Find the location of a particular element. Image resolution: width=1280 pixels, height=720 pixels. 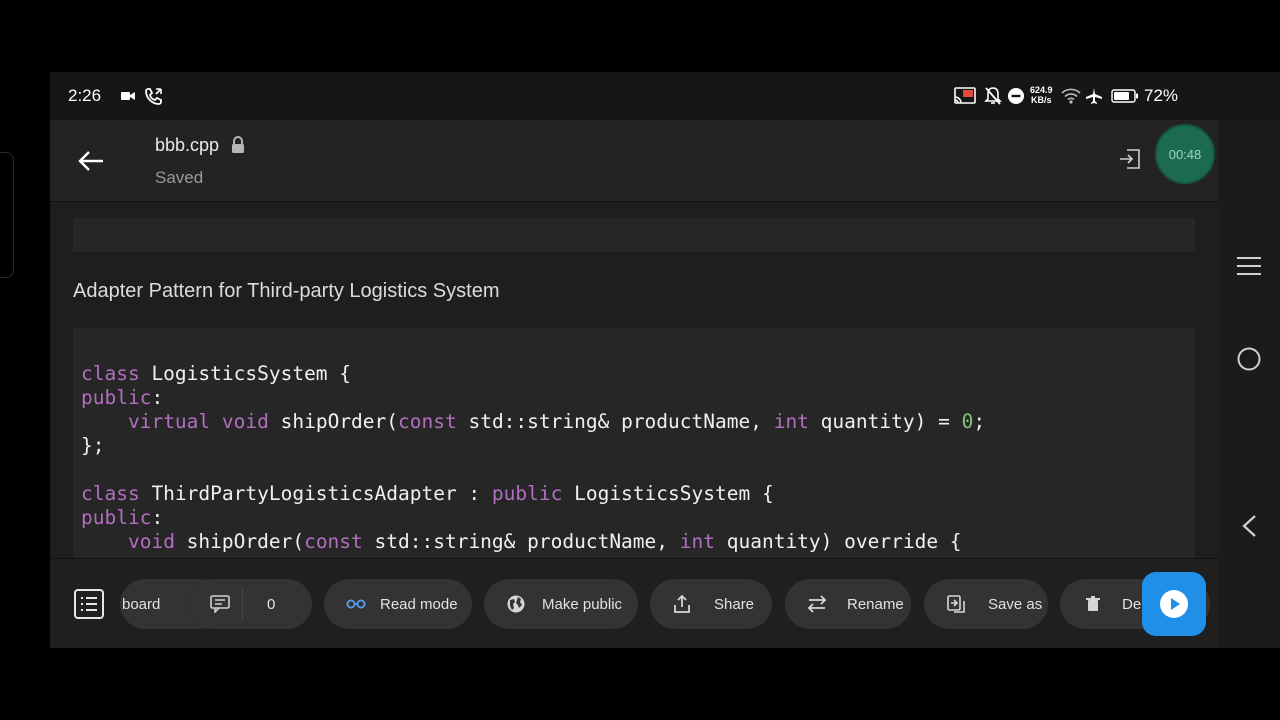

mute-icon is located at coordinates (993, 96).